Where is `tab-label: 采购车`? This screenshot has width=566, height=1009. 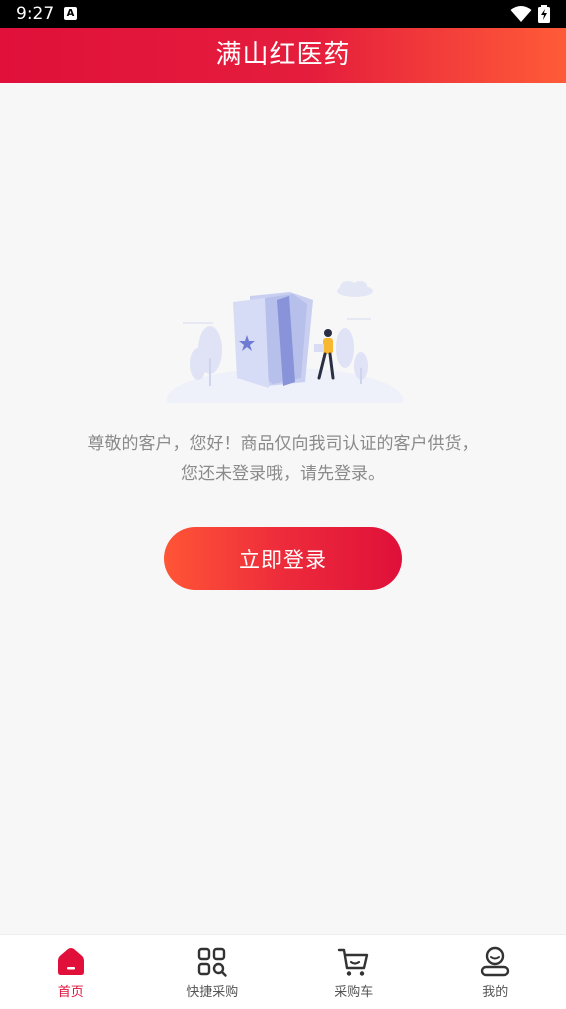 tab-label: 采购车 is located at coordinates (353, 990).